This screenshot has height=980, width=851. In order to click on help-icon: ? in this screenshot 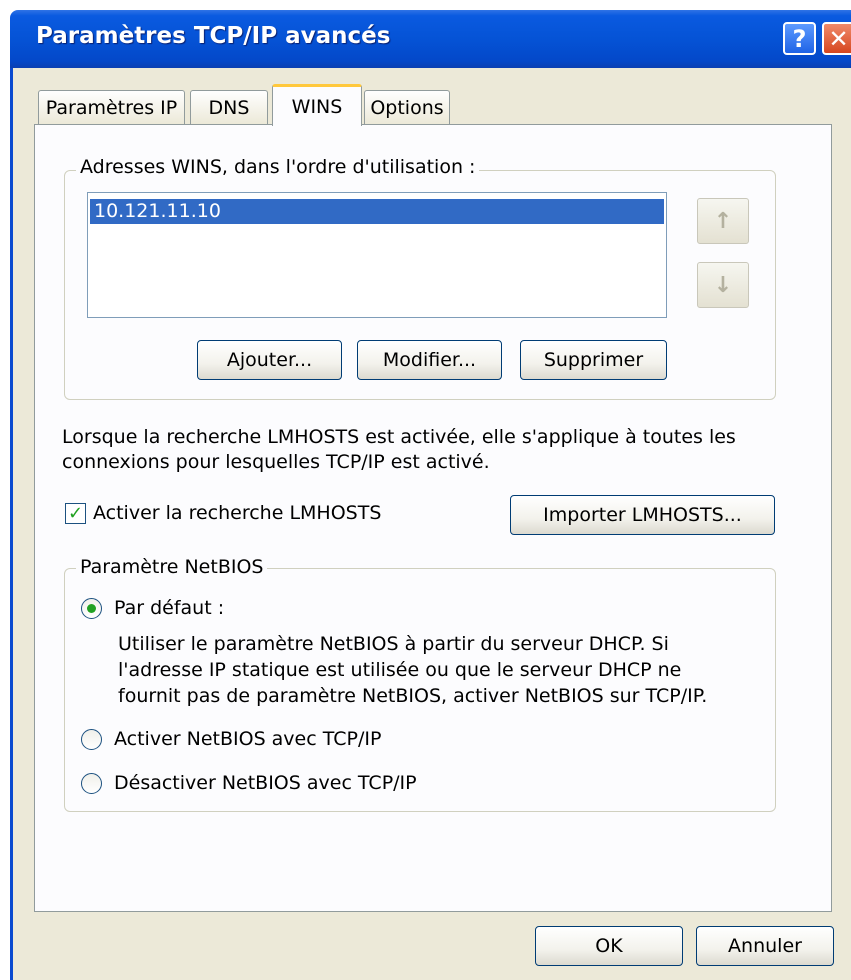, I will do `click(799, 38)`.